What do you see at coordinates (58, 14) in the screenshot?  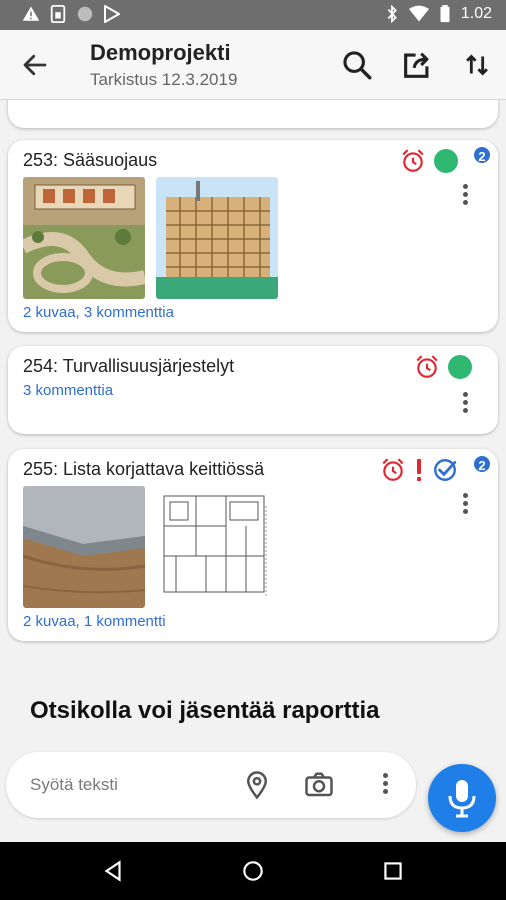 I see `sim-icon` at bounding box center [58, 14].